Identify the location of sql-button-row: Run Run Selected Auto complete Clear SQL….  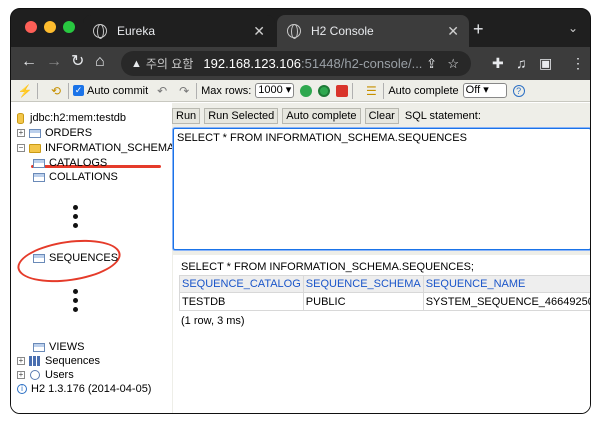
(326, 116).